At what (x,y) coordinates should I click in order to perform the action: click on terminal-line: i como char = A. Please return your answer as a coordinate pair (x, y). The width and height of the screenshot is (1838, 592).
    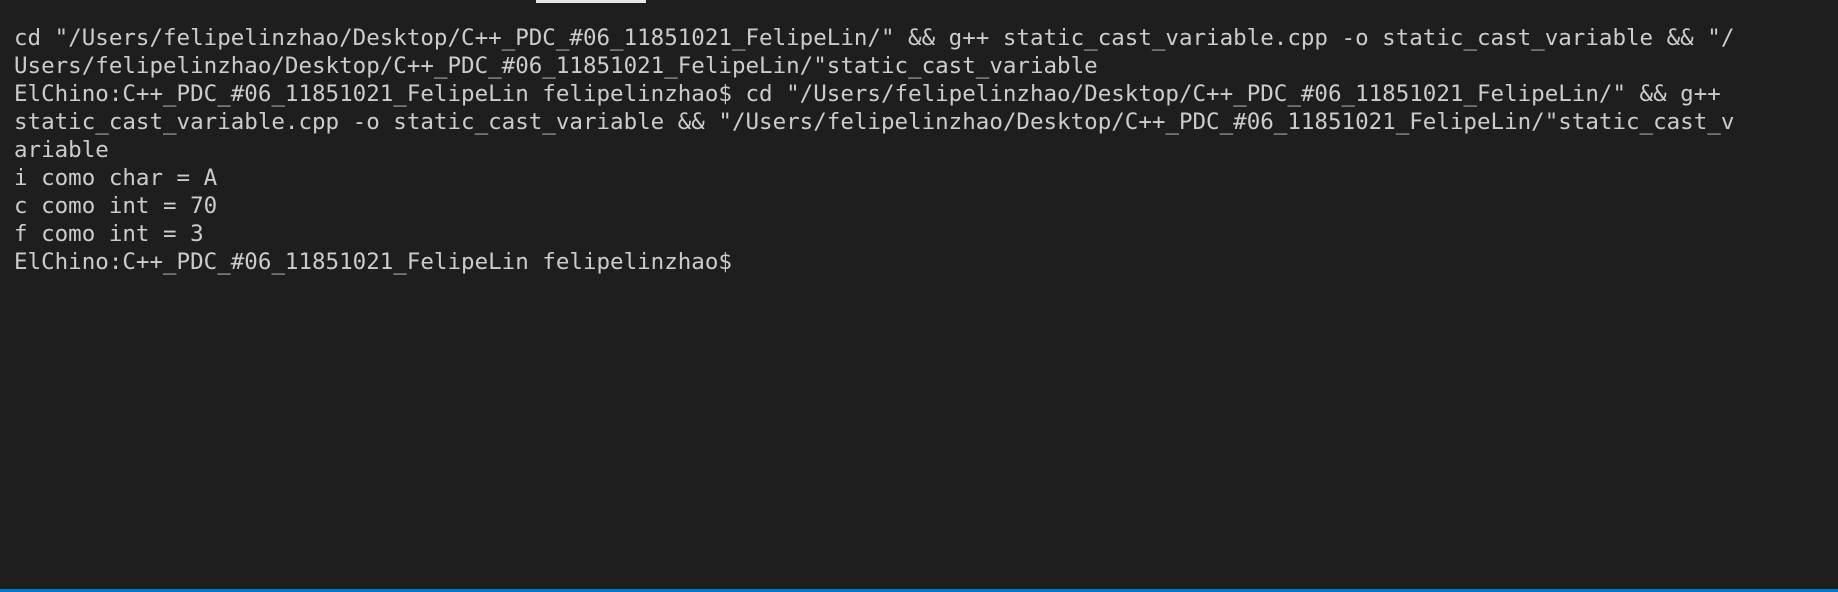
    Looking at the image, I should click on (116, 178).